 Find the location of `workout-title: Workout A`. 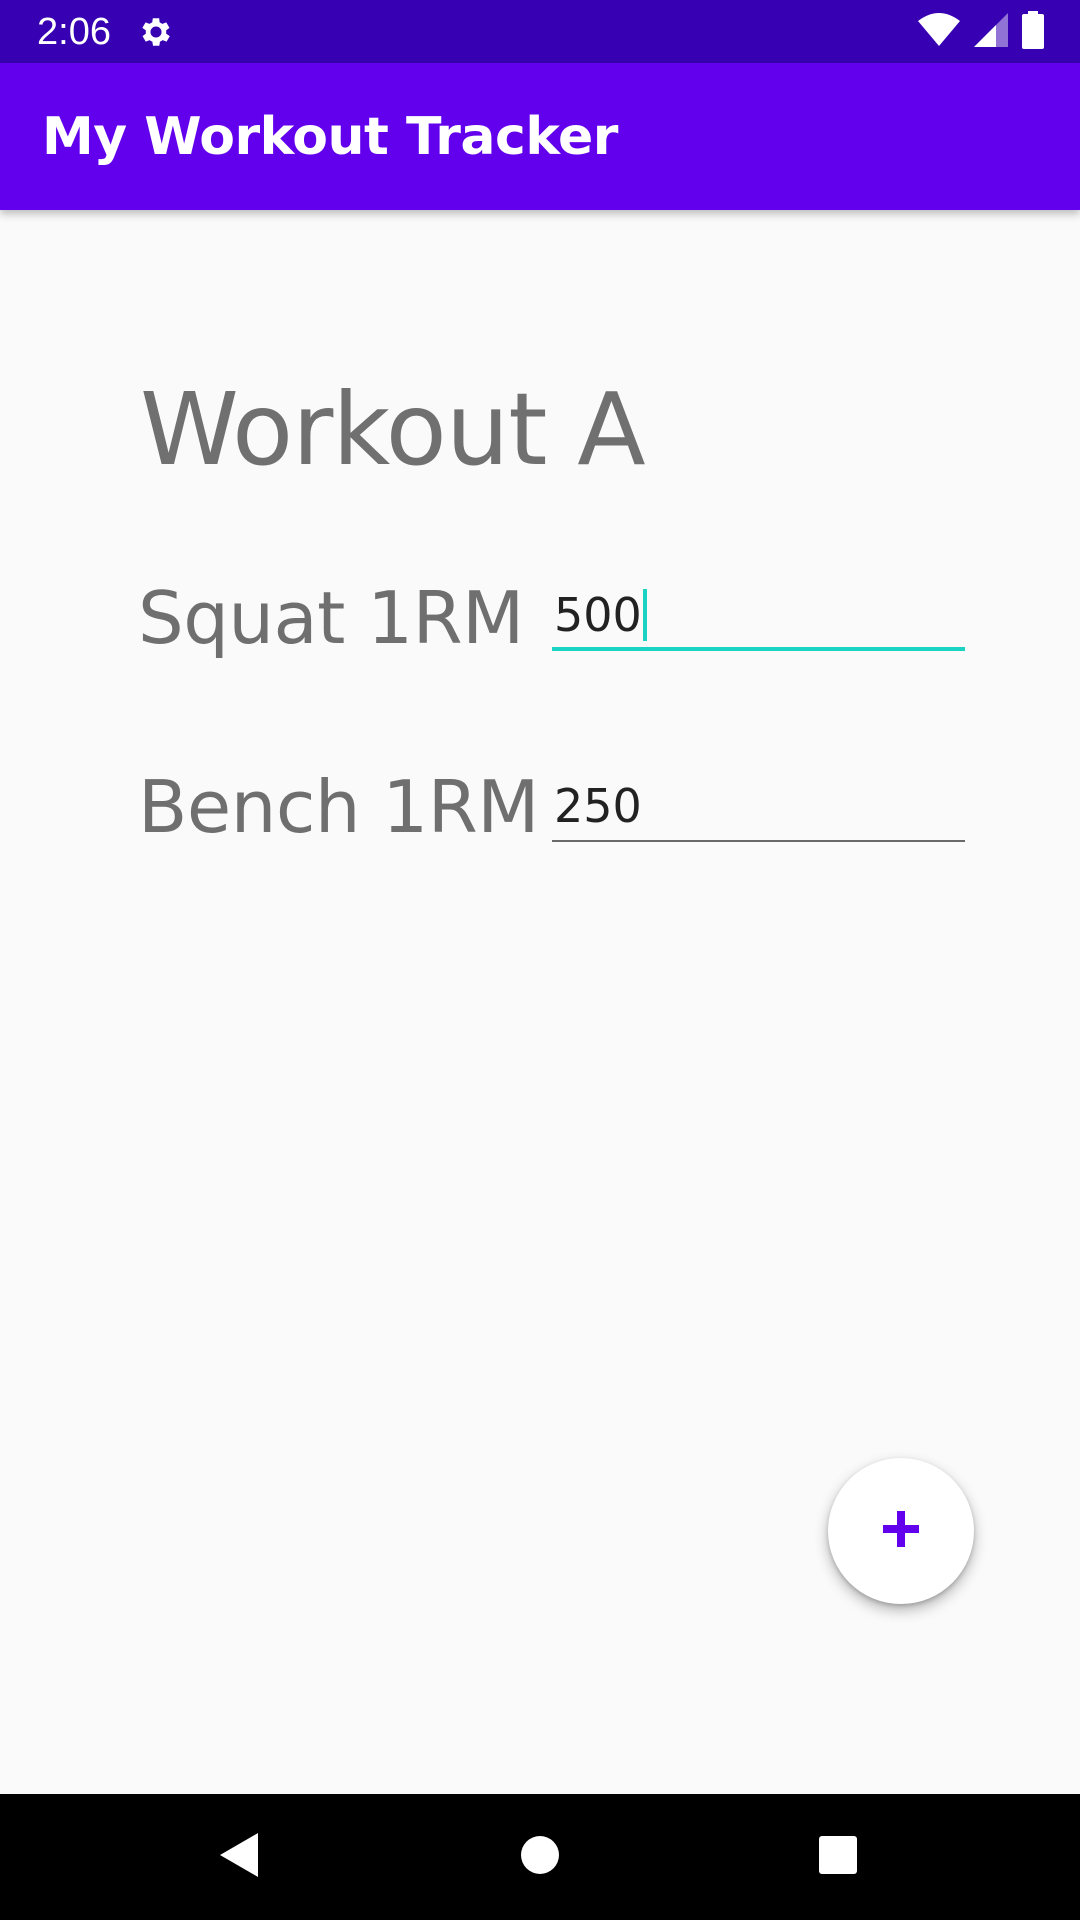

workout-title: Workout A is located at coordinates (393, 429).